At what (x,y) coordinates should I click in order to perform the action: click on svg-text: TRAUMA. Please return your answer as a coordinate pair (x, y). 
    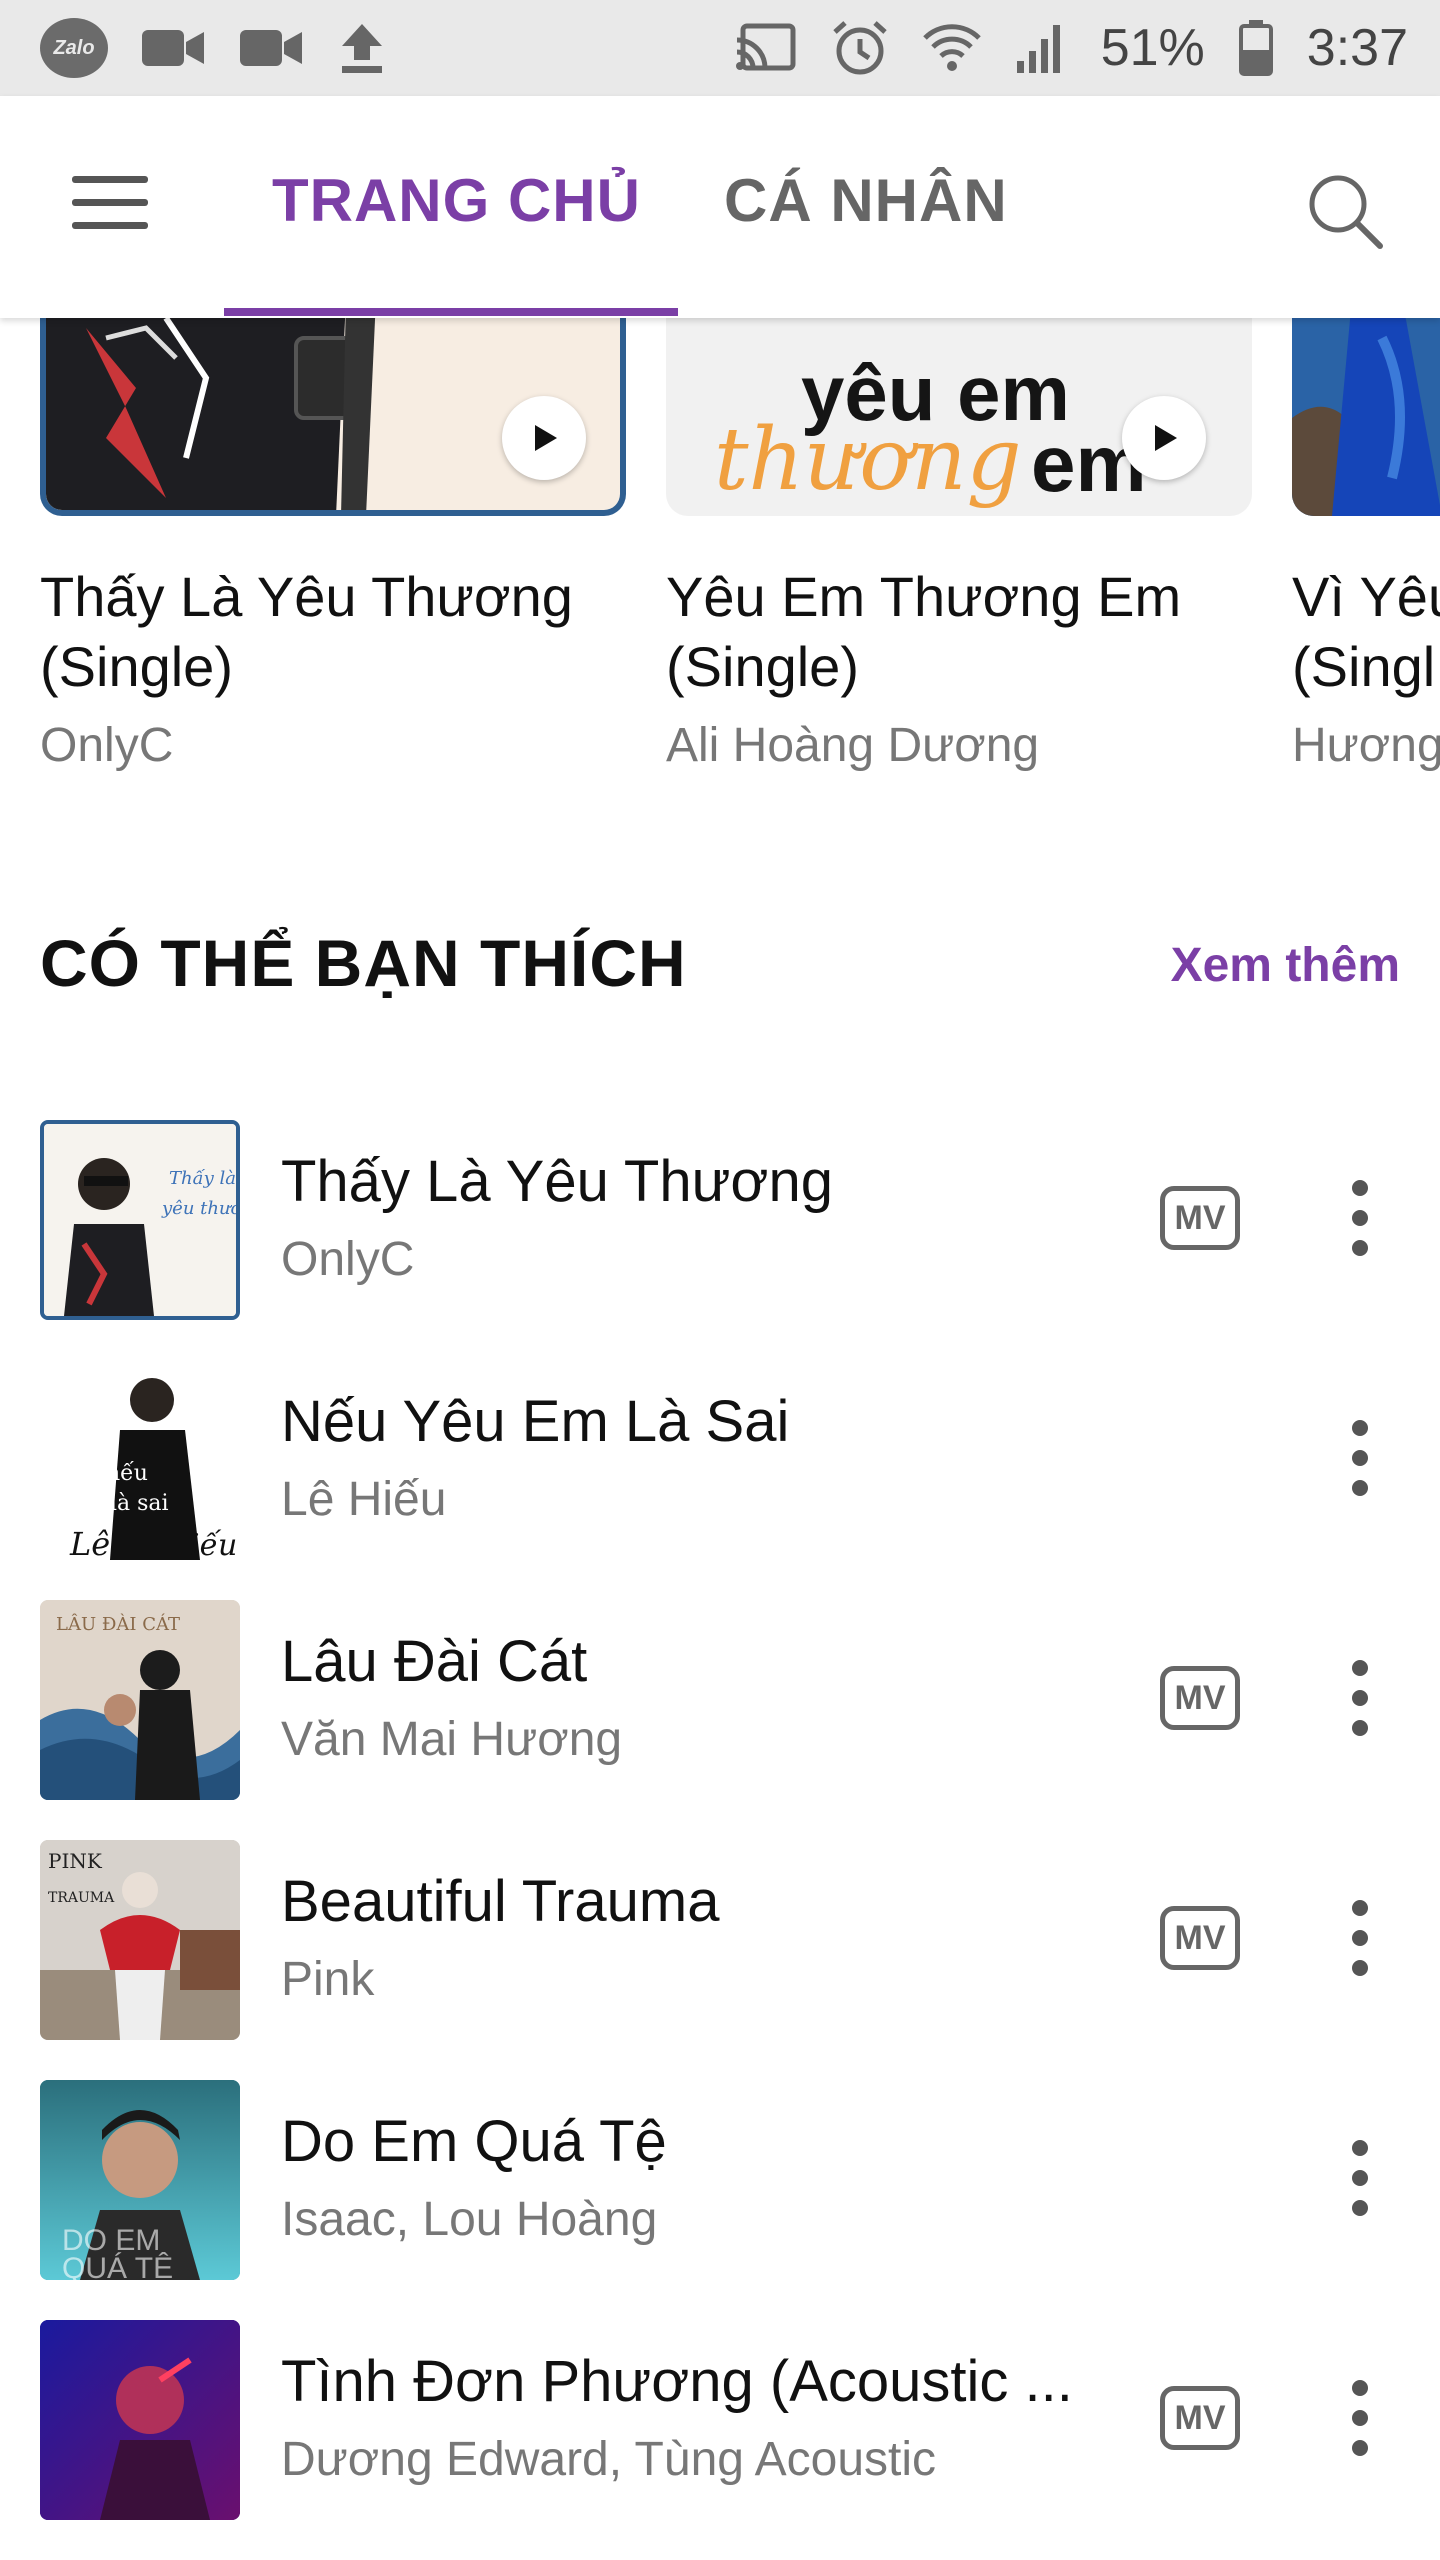
    Looking at the image, I should click on (81, 1898).